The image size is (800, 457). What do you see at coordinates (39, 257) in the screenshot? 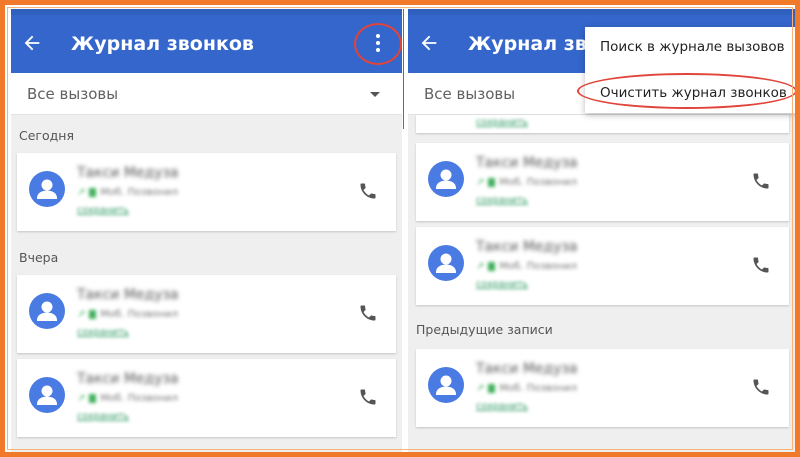
I see `section-header-yesterday: Вчера` at bounding box center [39, 257].